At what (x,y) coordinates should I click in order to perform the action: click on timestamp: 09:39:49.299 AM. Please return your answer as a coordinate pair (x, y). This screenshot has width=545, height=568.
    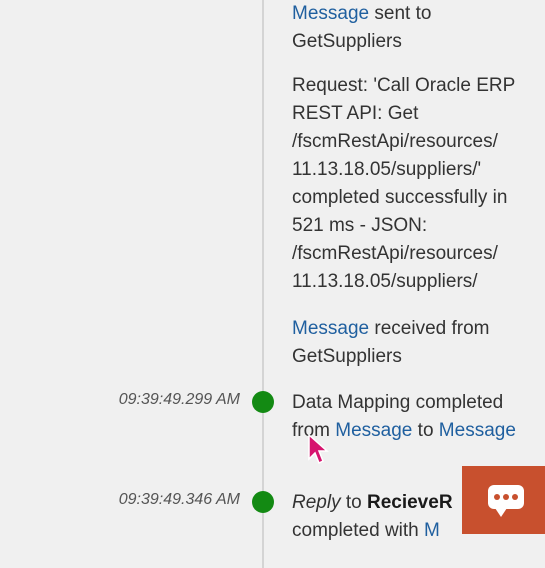
    Looking at the image, I should click on (179, 399).